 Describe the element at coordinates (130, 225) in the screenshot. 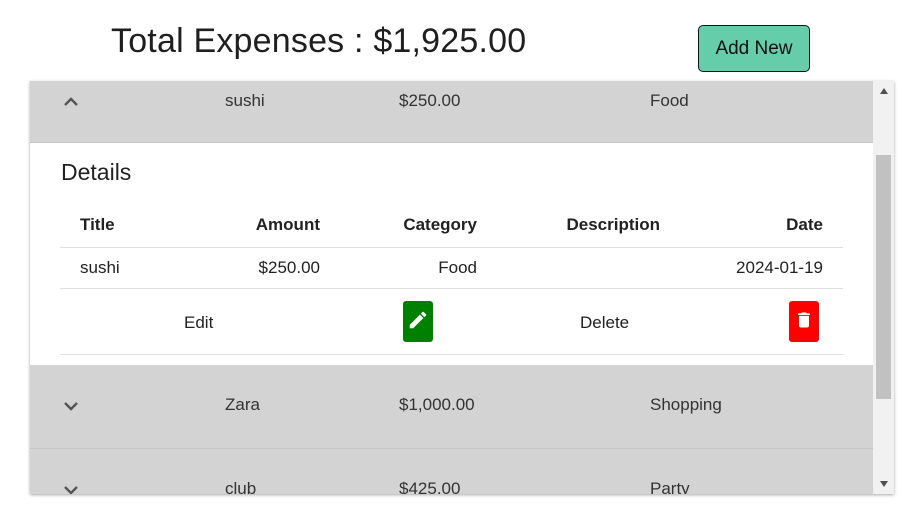

I see `column-header-title: Title` at that location.